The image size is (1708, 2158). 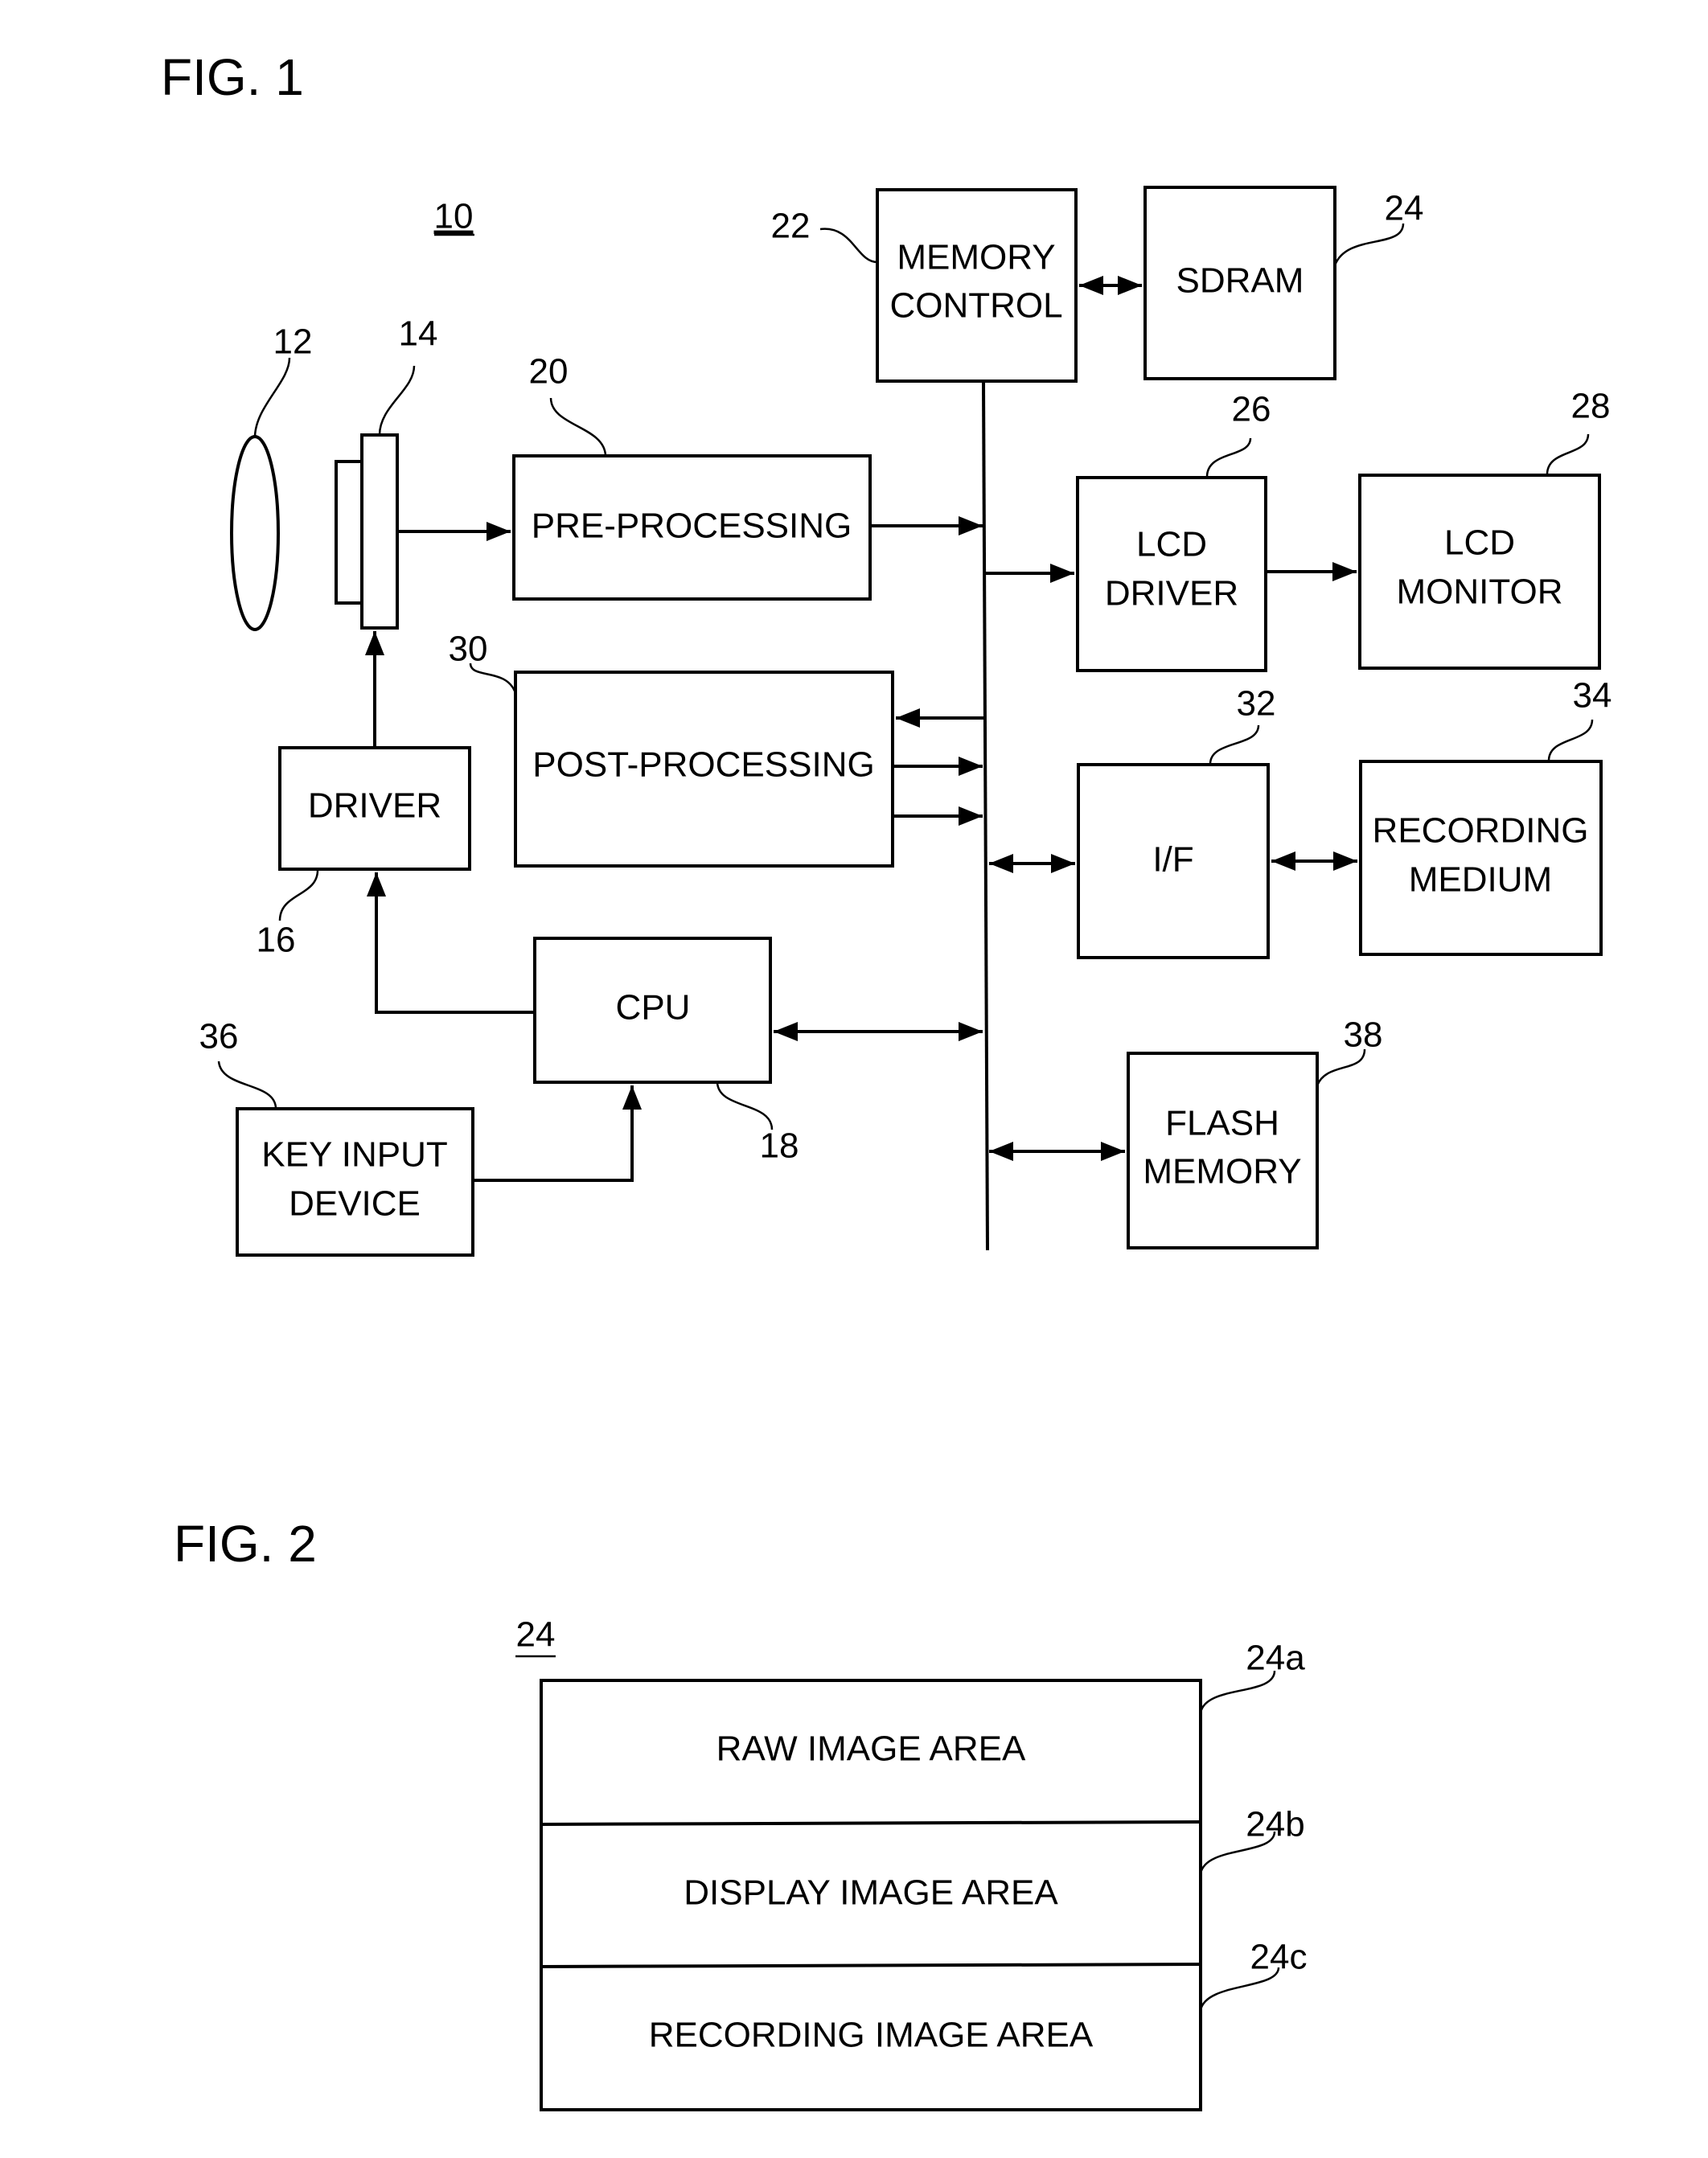 I want to click on pre-processing-leader, so click(x=578, y=427).